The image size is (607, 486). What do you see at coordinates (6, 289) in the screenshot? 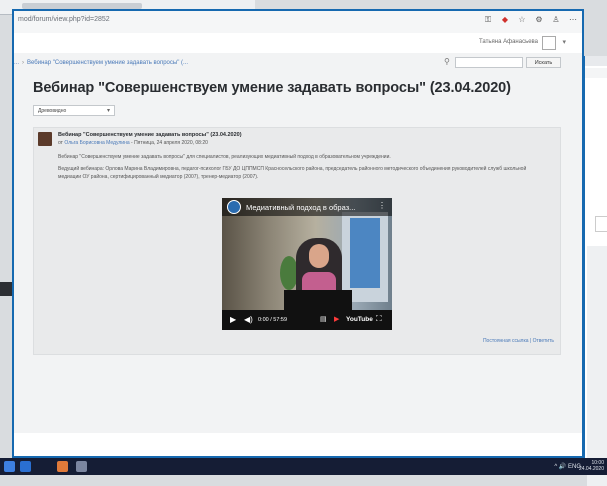
I see `background-window-edge` at bounding box center [6, 289].